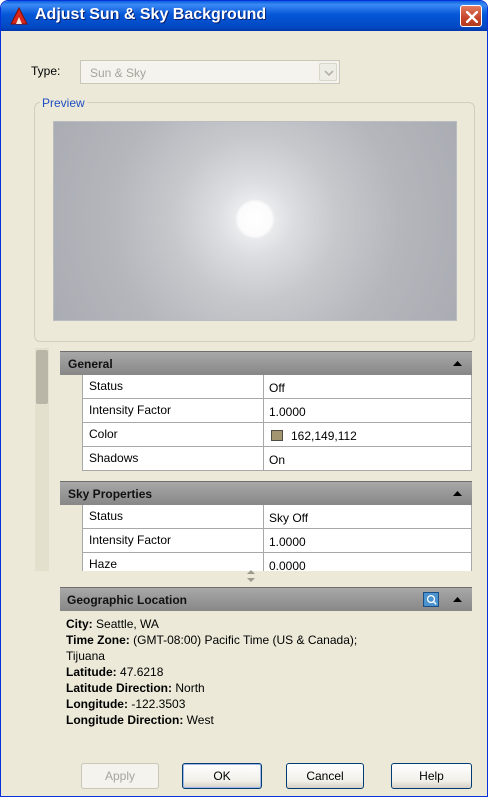 The image size is (488, 797). Describe the element at coordinates (368, 517) in the screenshot. I see `prop-value: Sky Off` at that location.